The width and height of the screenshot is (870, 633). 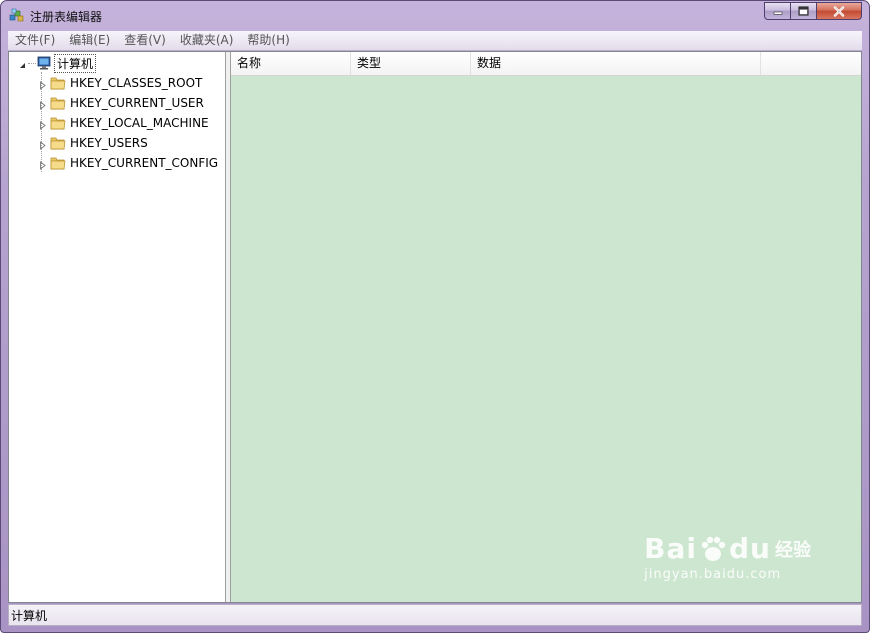 What do you see at coordinates (411, 63) in the screenshot?
I see `column-header-type: 类型` at bounding box center [411, 63].